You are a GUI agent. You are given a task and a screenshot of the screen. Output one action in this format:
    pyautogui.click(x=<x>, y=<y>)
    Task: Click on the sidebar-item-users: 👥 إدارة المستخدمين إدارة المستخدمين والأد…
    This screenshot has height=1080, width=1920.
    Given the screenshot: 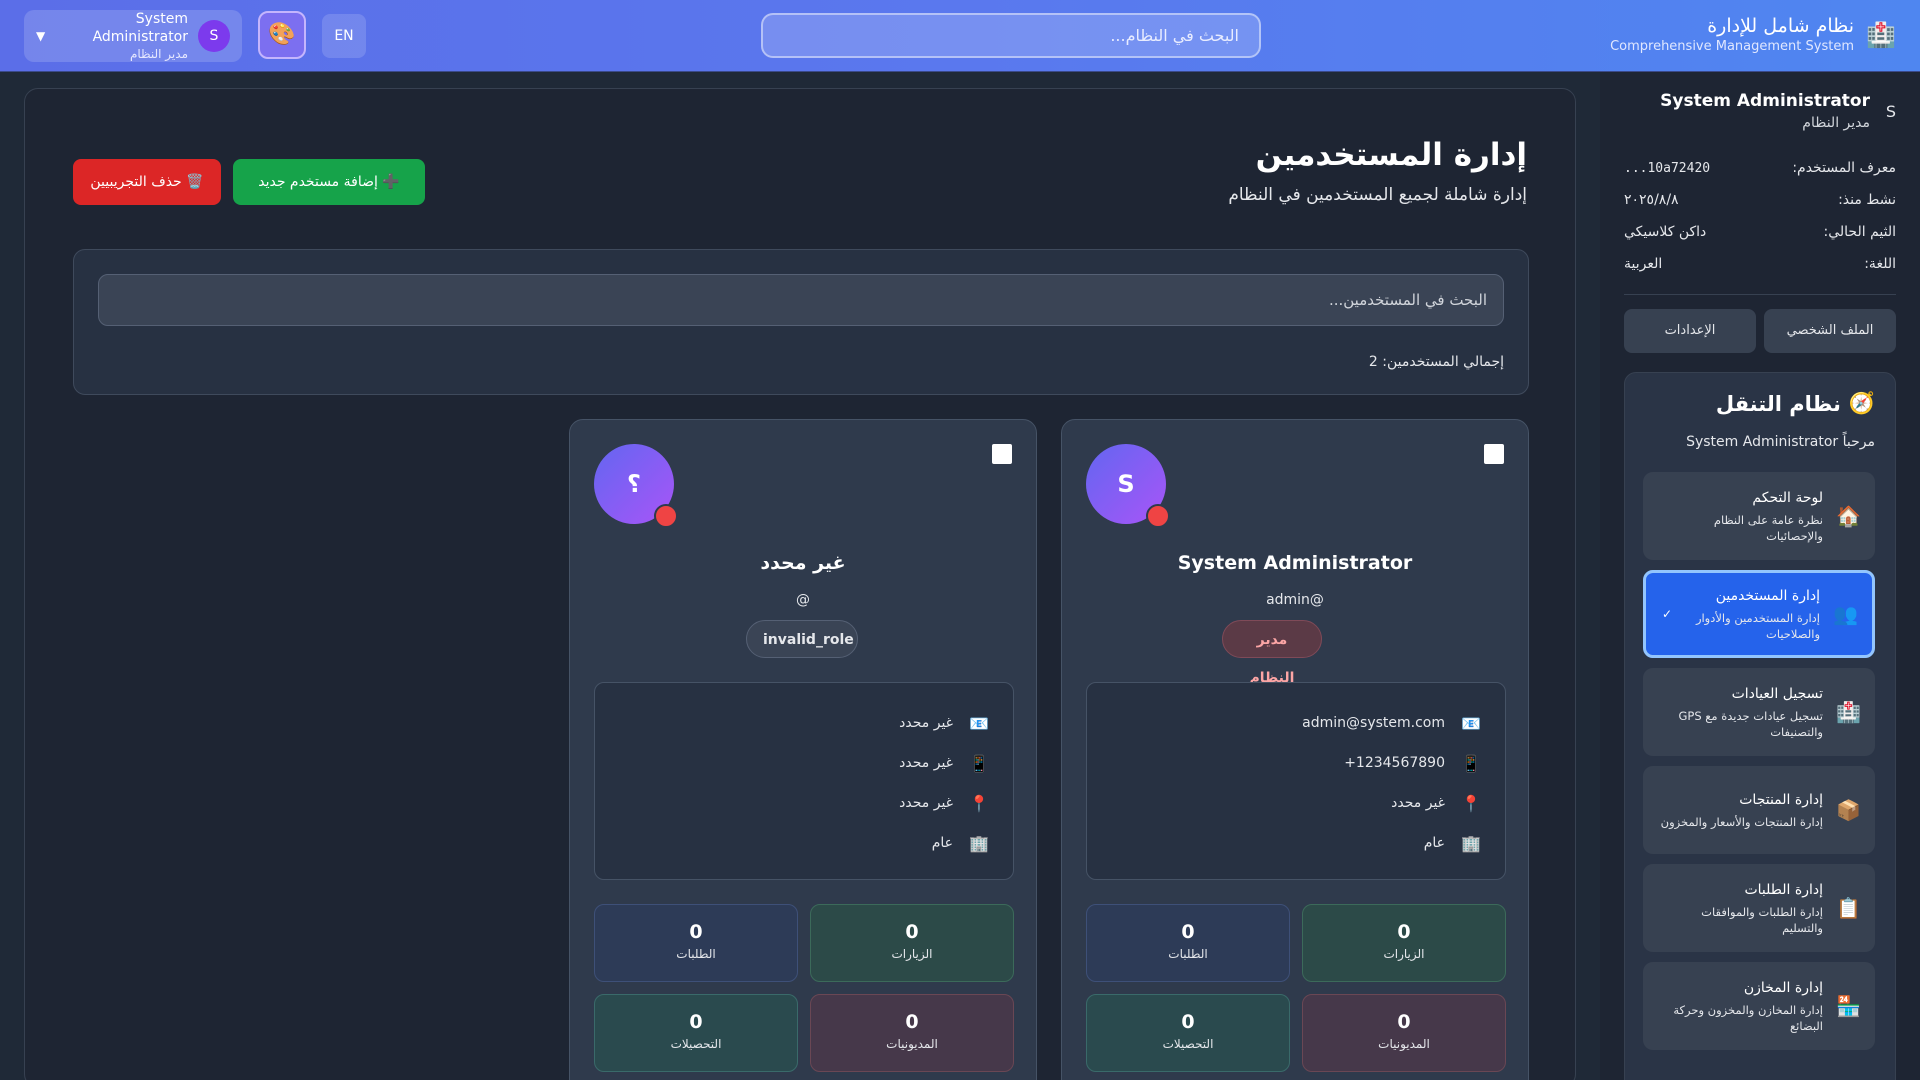 What is the action you would take?
    pyautogui.click(x=1759, y=614)
    